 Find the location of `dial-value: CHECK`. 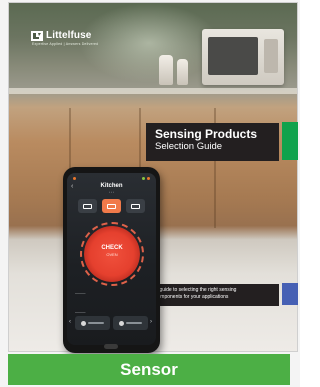

dial-value: CHECK is located at coordinates (112, 248).